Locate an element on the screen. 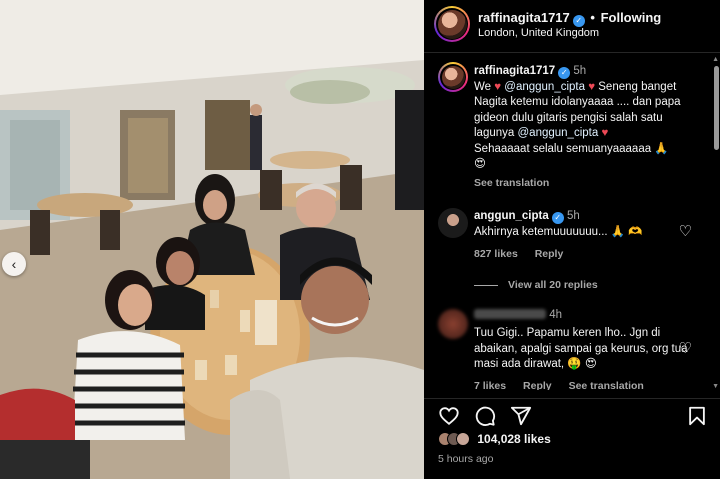 Image resolution: width=720 pixels, height=479 pixels. share-icon is located at coordinates (521, 416).